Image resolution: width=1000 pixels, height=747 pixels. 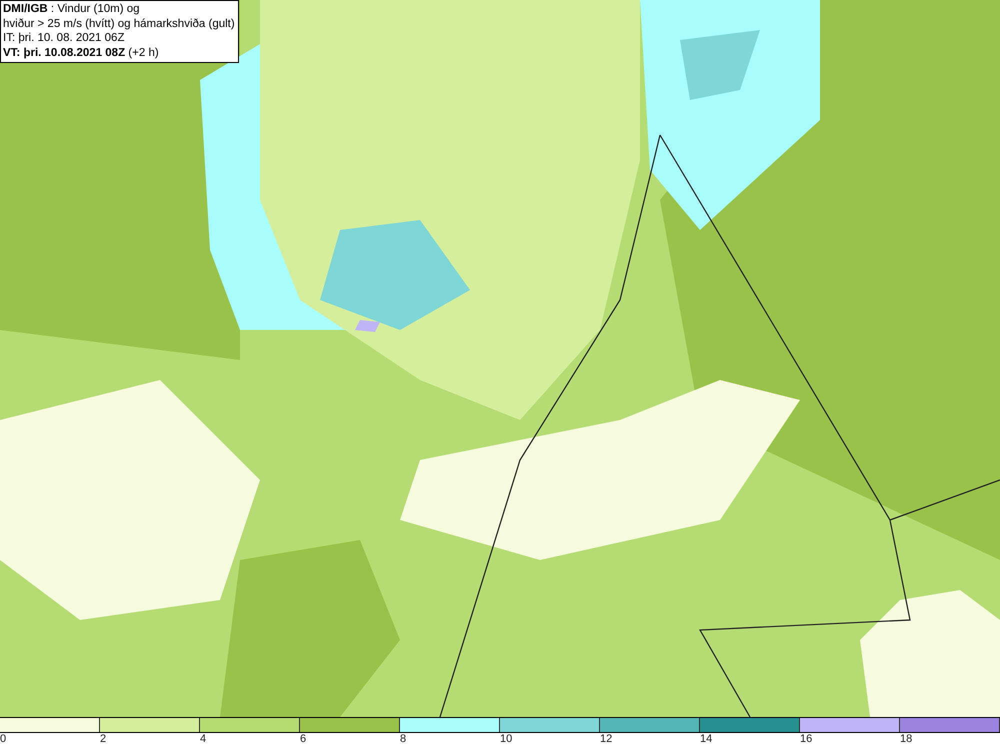 What do you see at coordinates (119, 23) in the screenshot?
I see `info-line: hviður > 25 m/s (hvítt) og hámarkshviða (gult)` at bounding box center [119, 23].